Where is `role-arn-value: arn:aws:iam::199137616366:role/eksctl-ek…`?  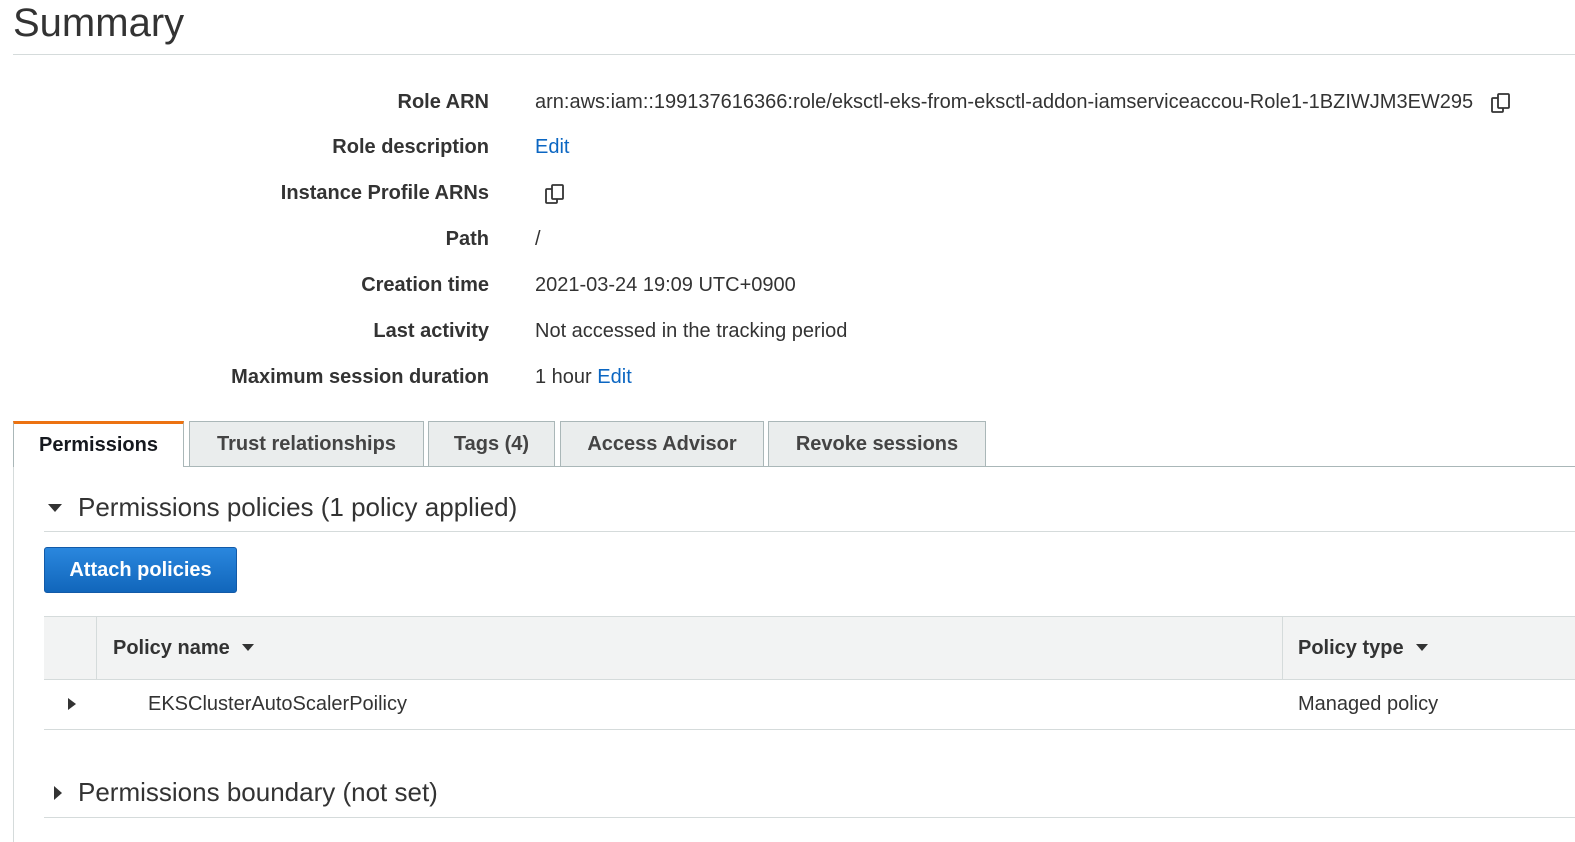 role-arn-value: arn:aws:iam::199137616366:role/eksctl-ek… is located at coordinates (1024, 102).